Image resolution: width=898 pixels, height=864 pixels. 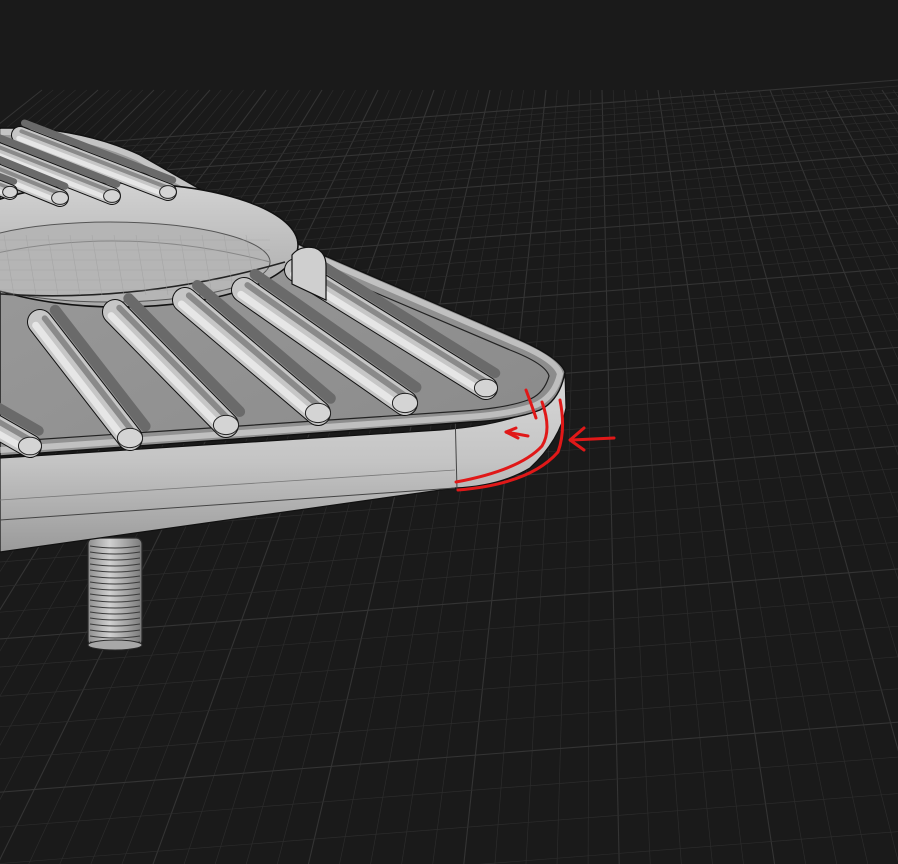 What do you see at coordinates (115, 594) in the screenshot?
I see `threaded-bolt` at bounding box center [115, 594].